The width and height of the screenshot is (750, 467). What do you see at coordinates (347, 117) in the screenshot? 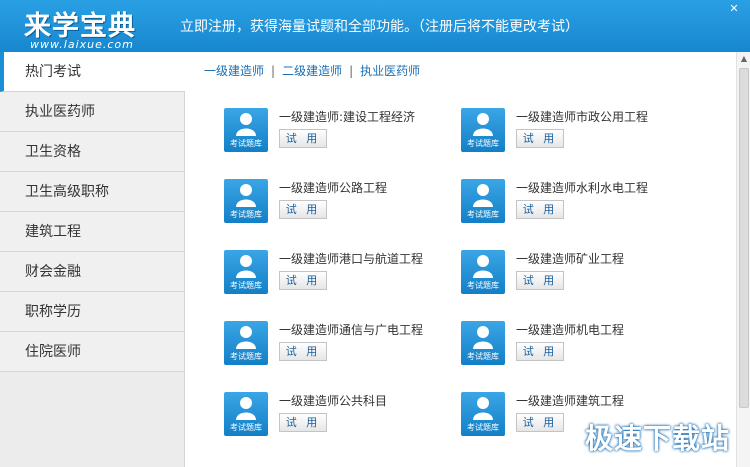
I see `exam-title: 一级建造师:建设工程经济` at bounding box center [347, 117].